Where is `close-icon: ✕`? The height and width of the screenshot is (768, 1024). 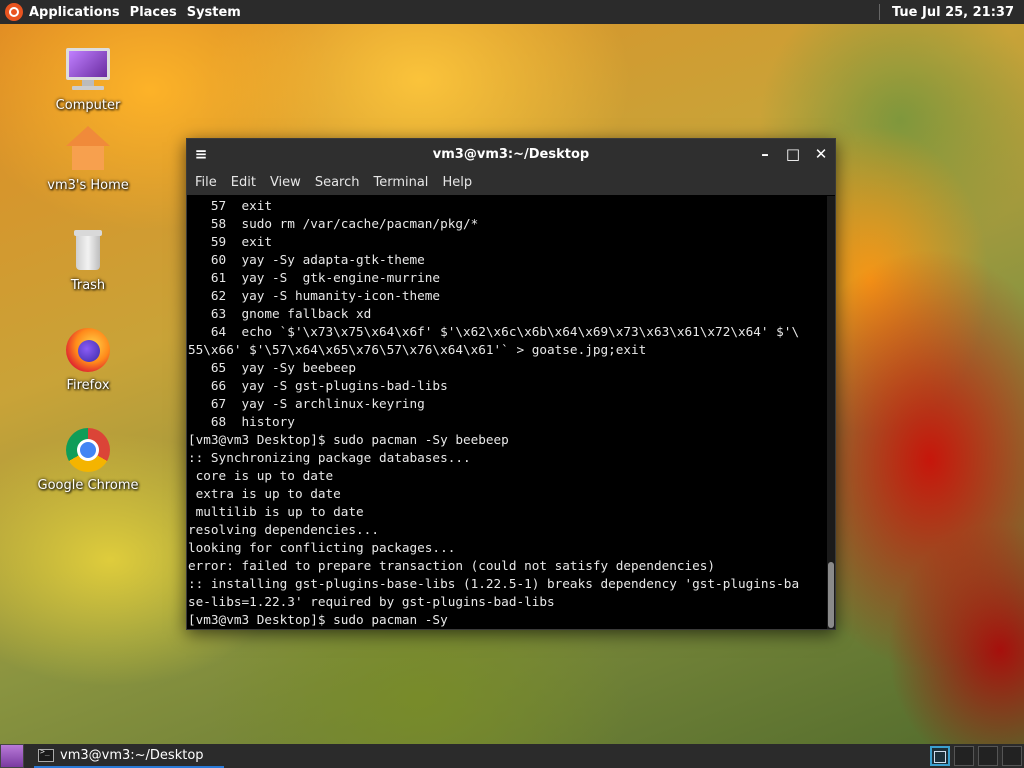 close-icon: ✕ is located at coordinates (821, 154).